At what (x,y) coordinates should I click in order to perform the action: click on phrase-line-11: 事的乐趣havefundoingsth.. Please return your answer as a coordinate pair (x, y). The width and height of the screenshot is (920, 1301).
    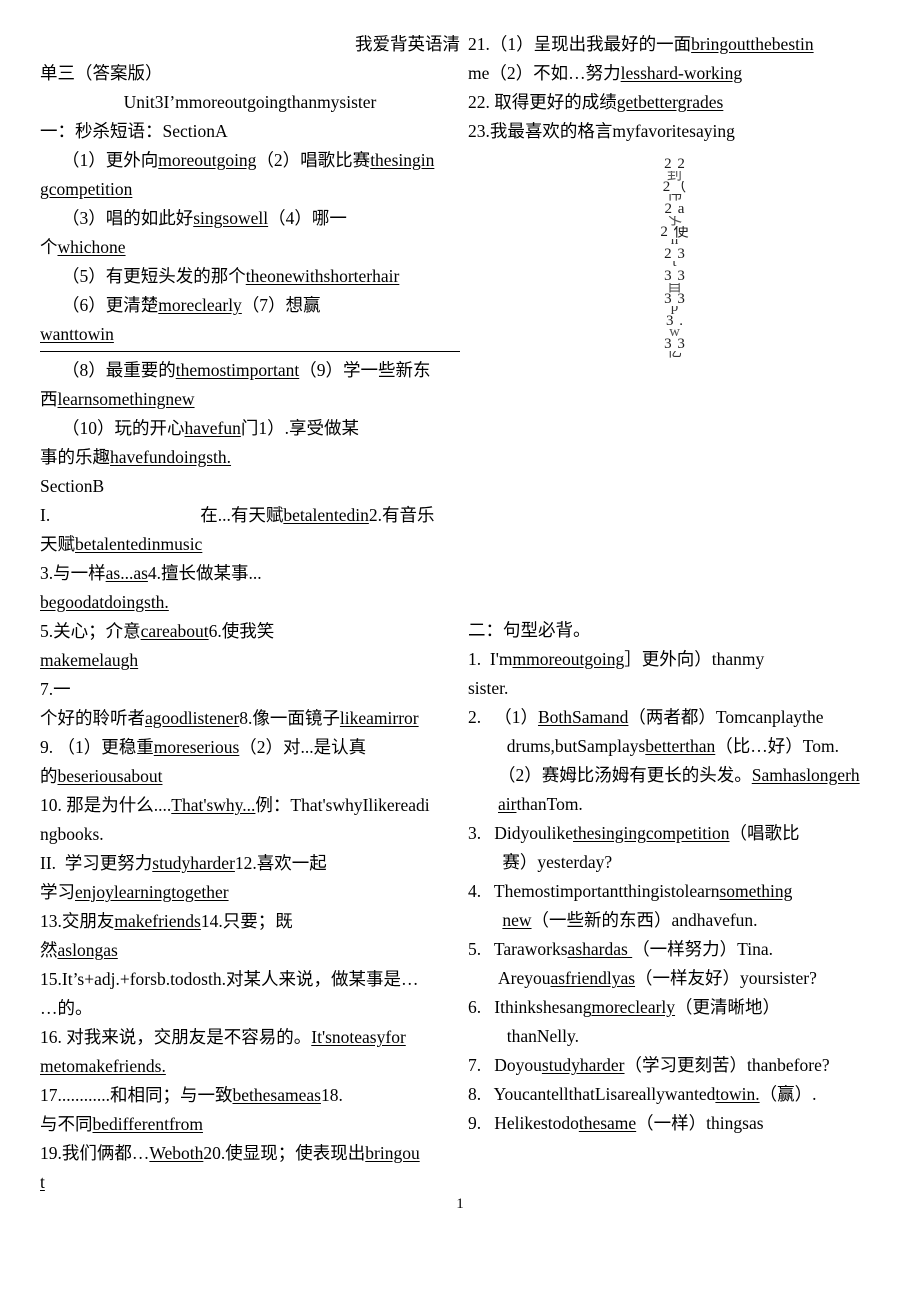
    Looking at the image, I should click on (136, 457).